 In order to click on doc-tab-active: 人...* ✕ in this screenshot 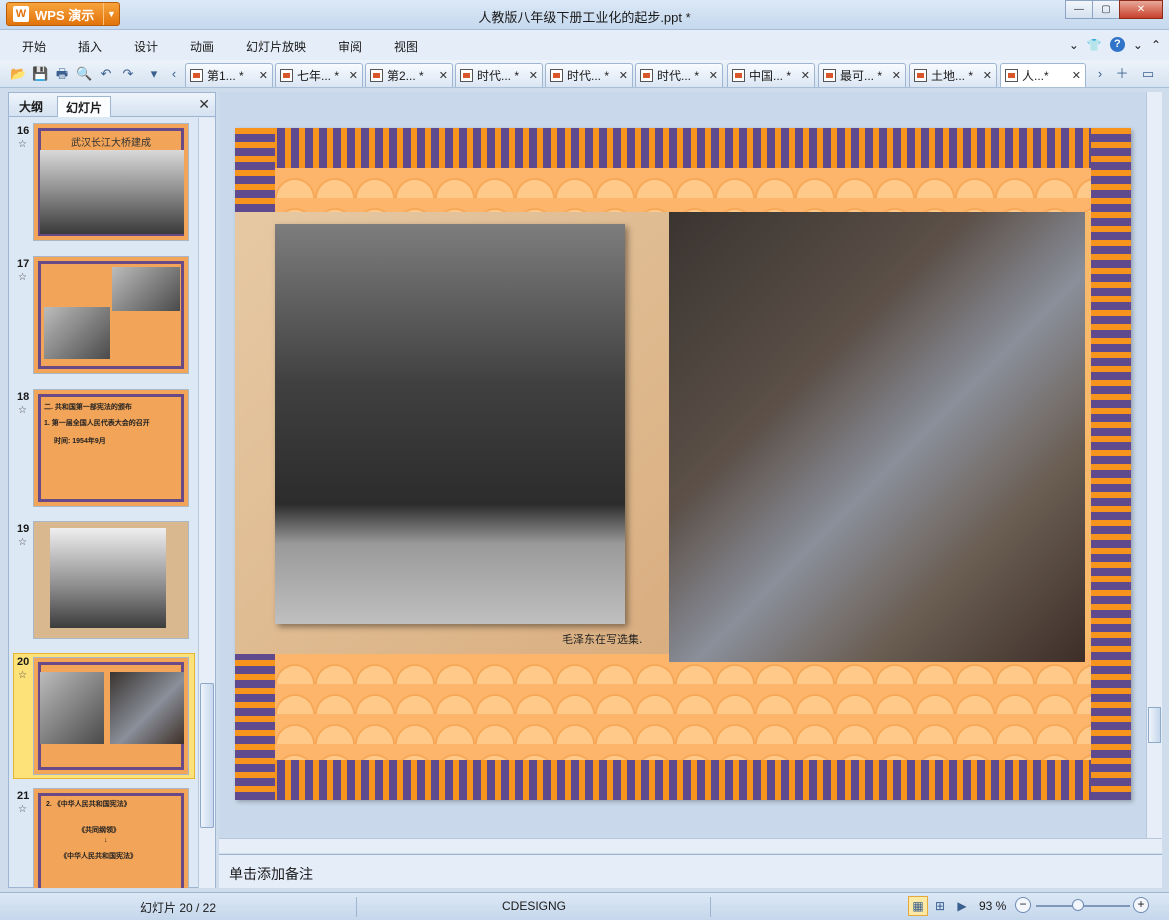, I will do `click(1043, 75)`.